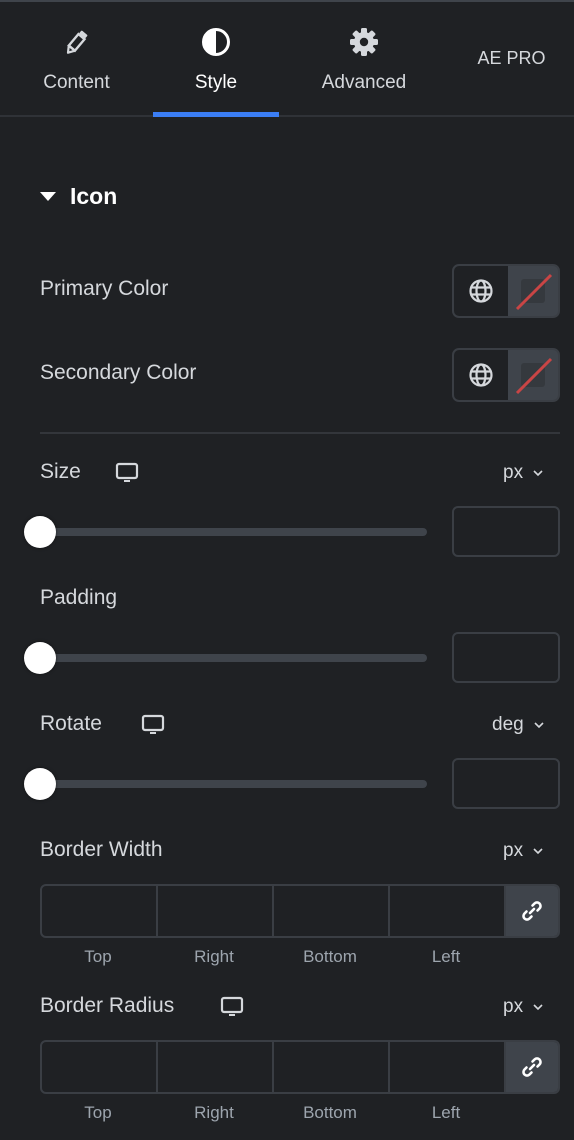  Describe the element at coordinates (364, 59) in the screenshot. I see `tab-advanced: Advanced` at that location.